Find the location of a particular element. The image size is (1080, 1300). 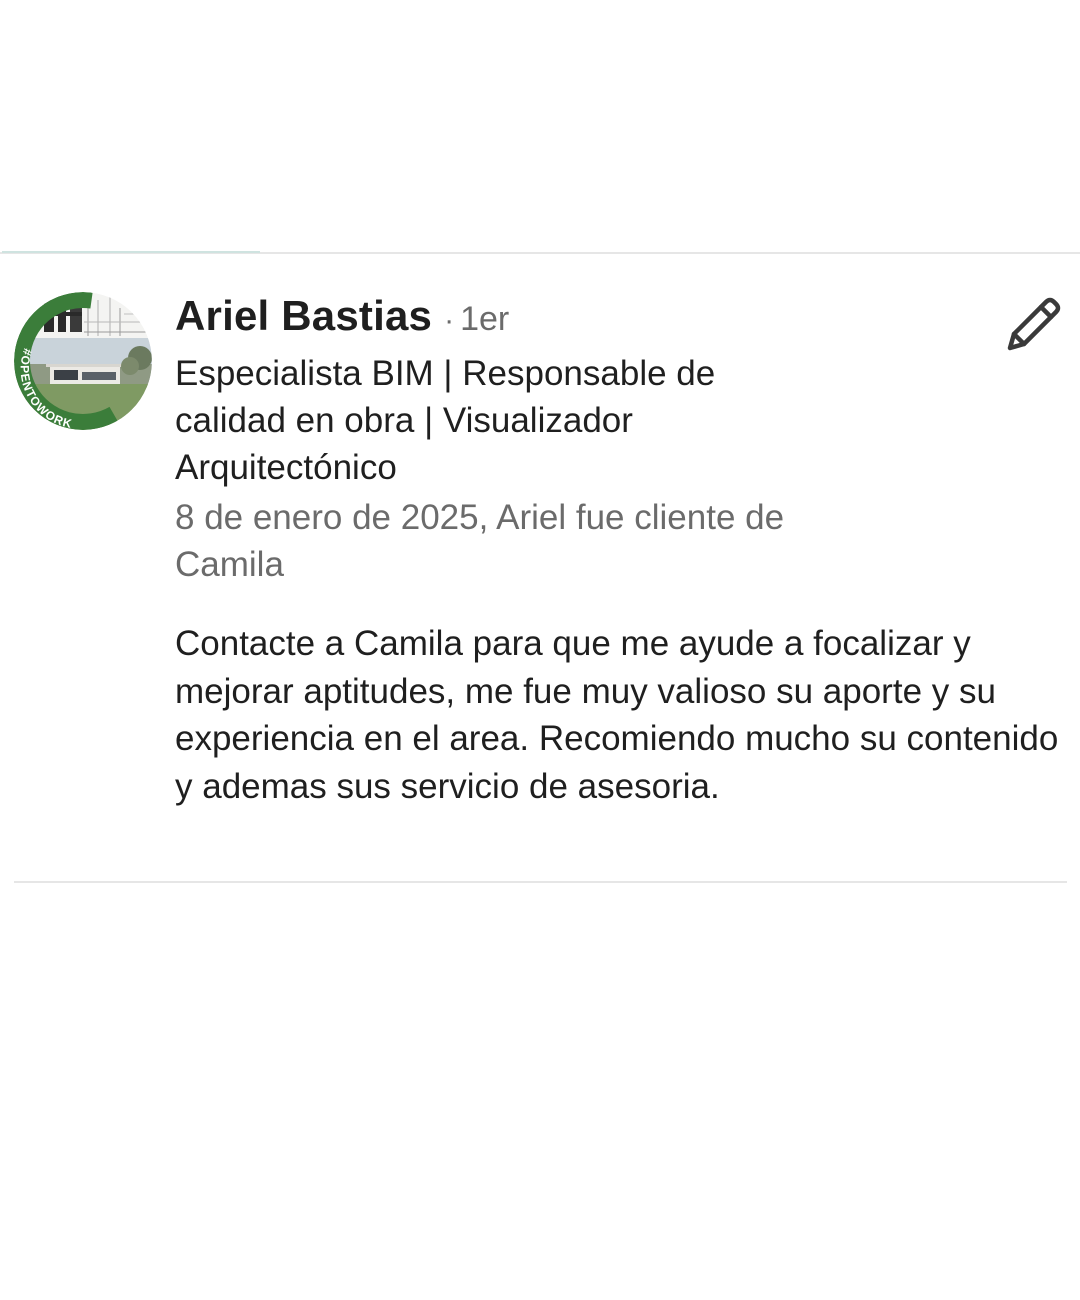

pencil-icon is located at coordinates (1034, 324).